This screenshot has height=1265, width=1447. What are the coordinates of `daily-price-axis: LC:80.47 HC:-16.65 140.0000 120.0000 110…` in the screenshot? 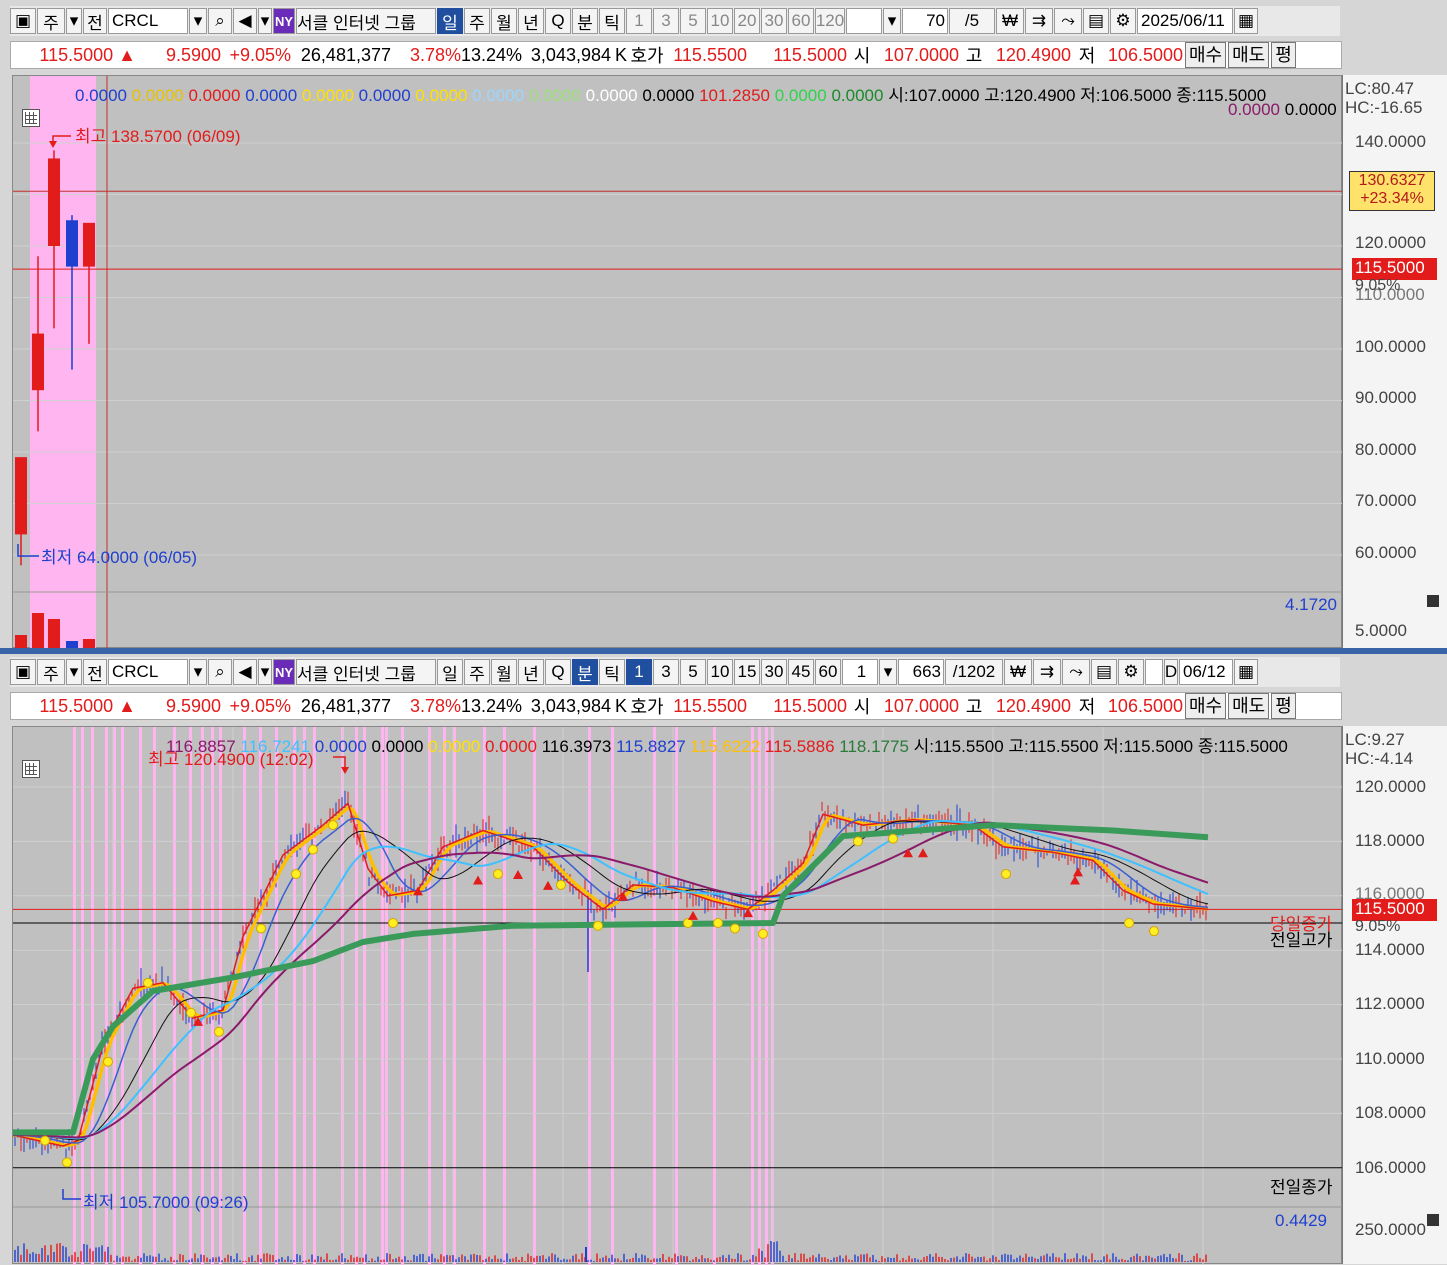 It's located at (1394, 361).